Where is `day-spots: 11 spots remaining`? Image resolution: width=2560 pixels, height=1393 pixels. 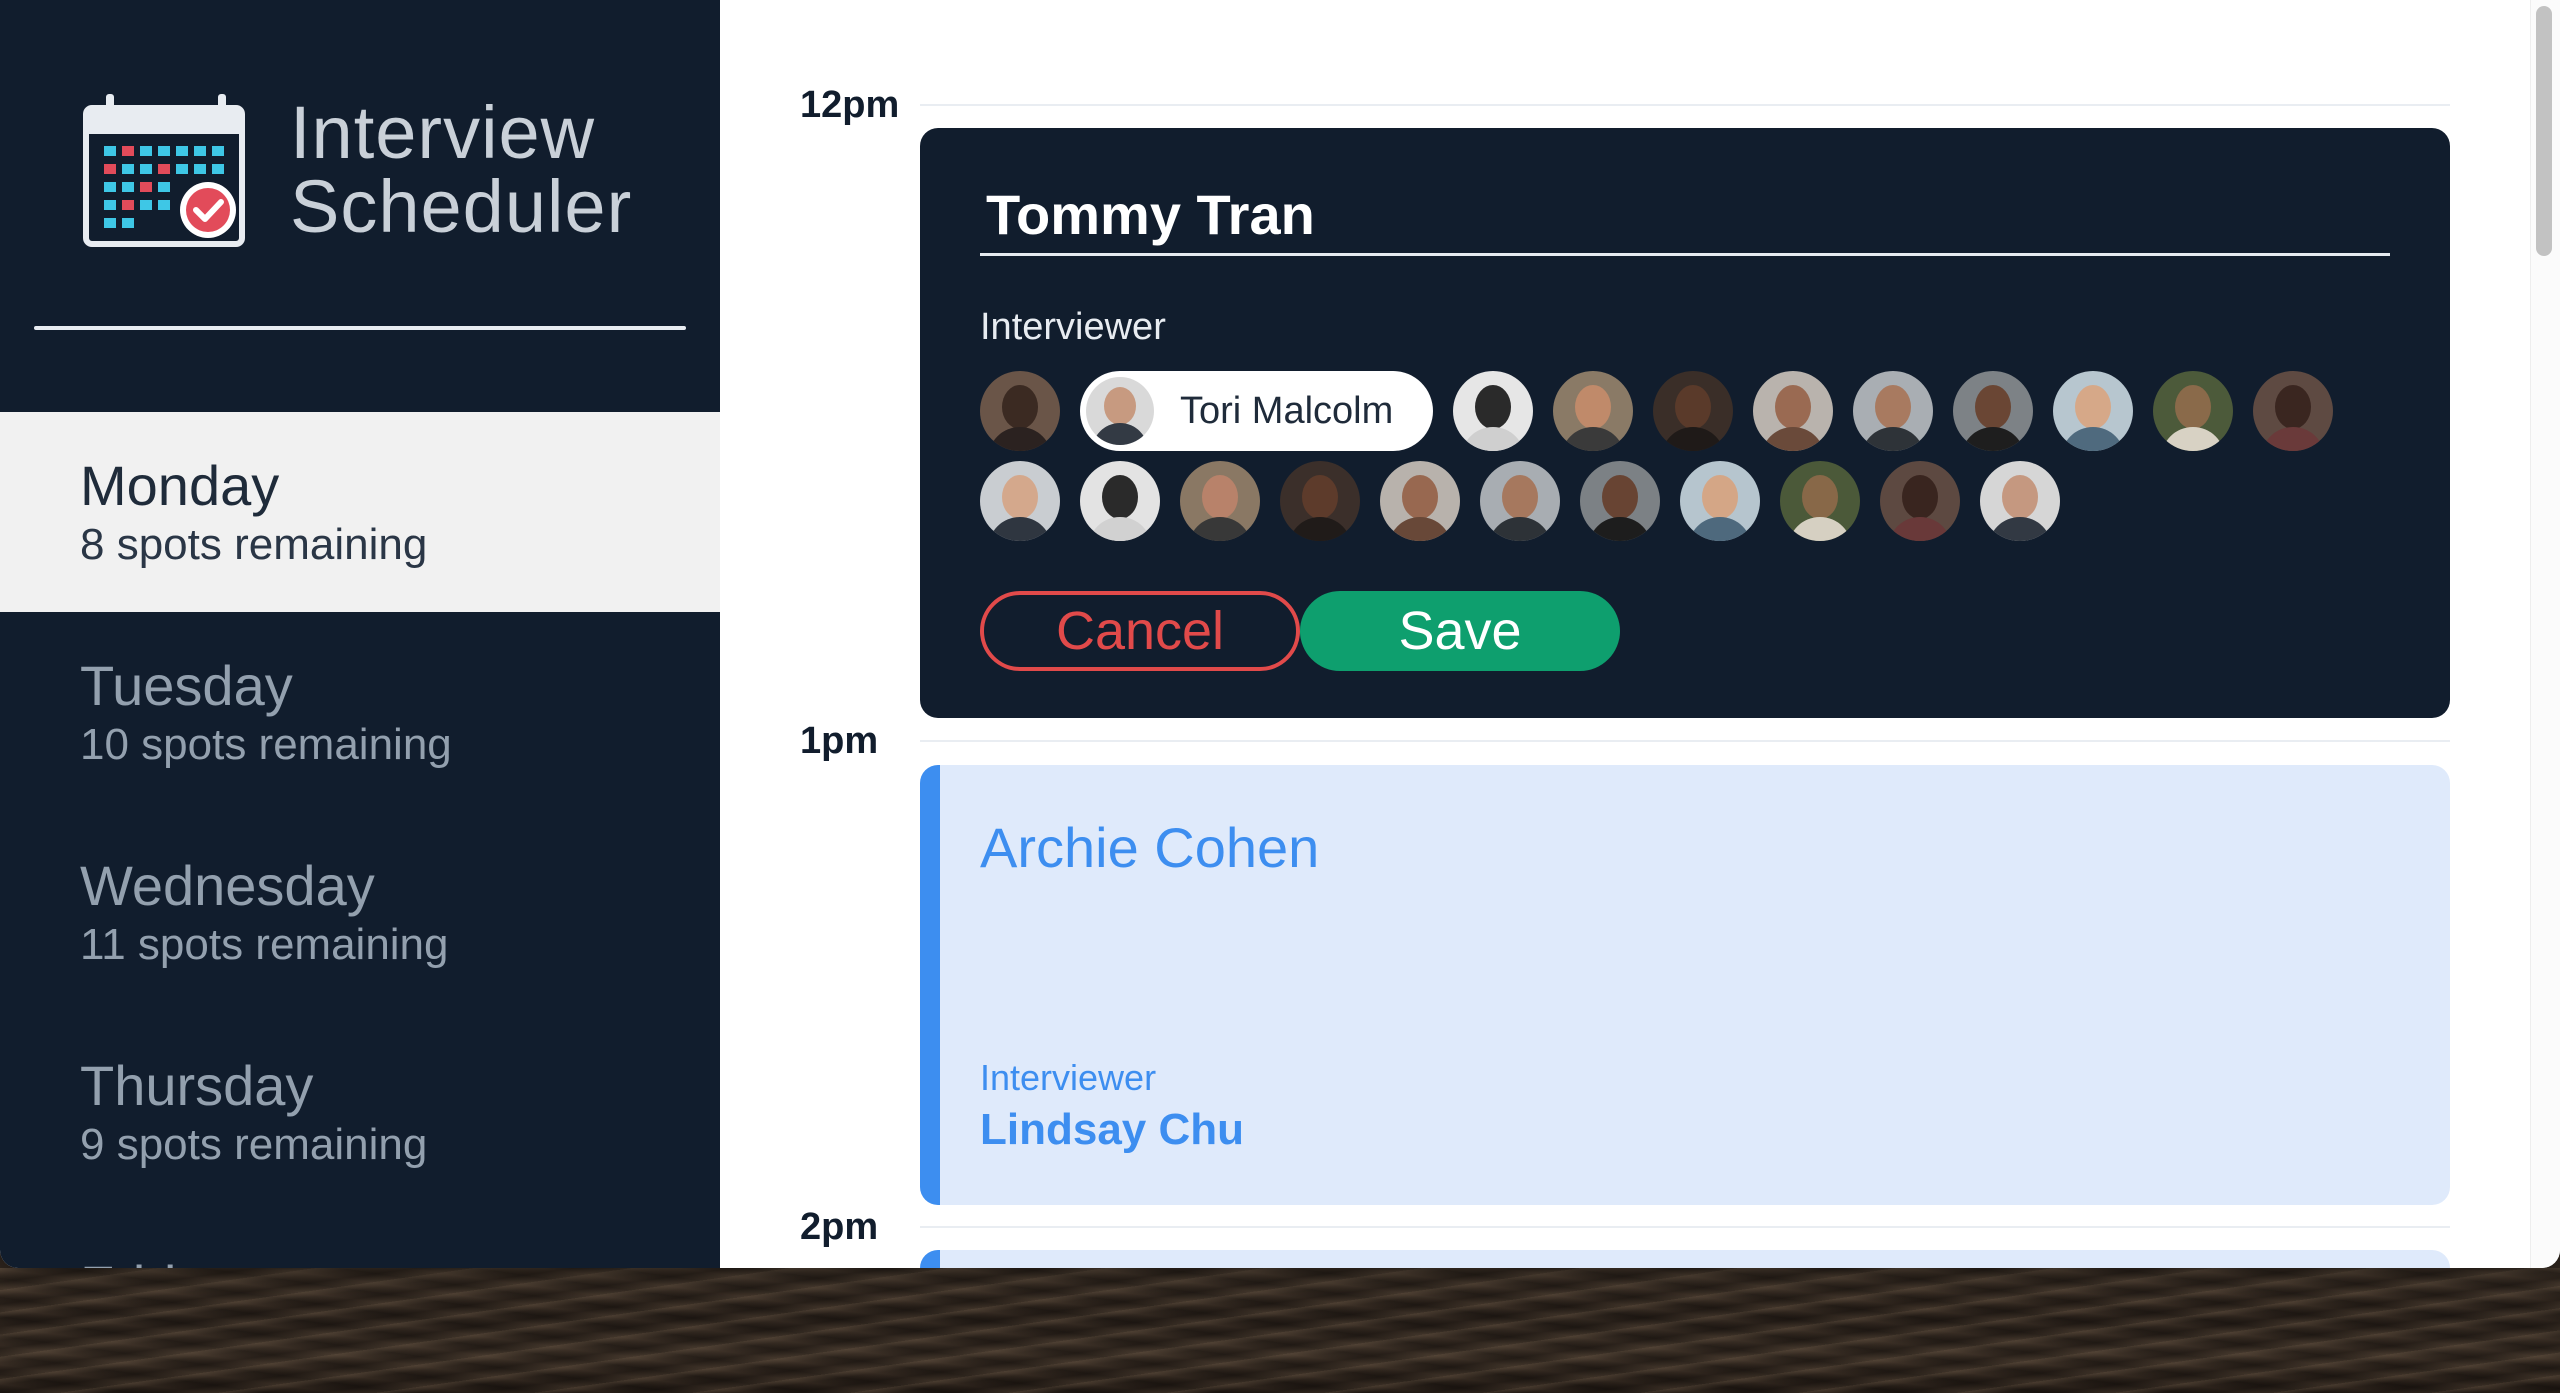 day-spots: 11 spots remaining is located at coordinates (264, 944).